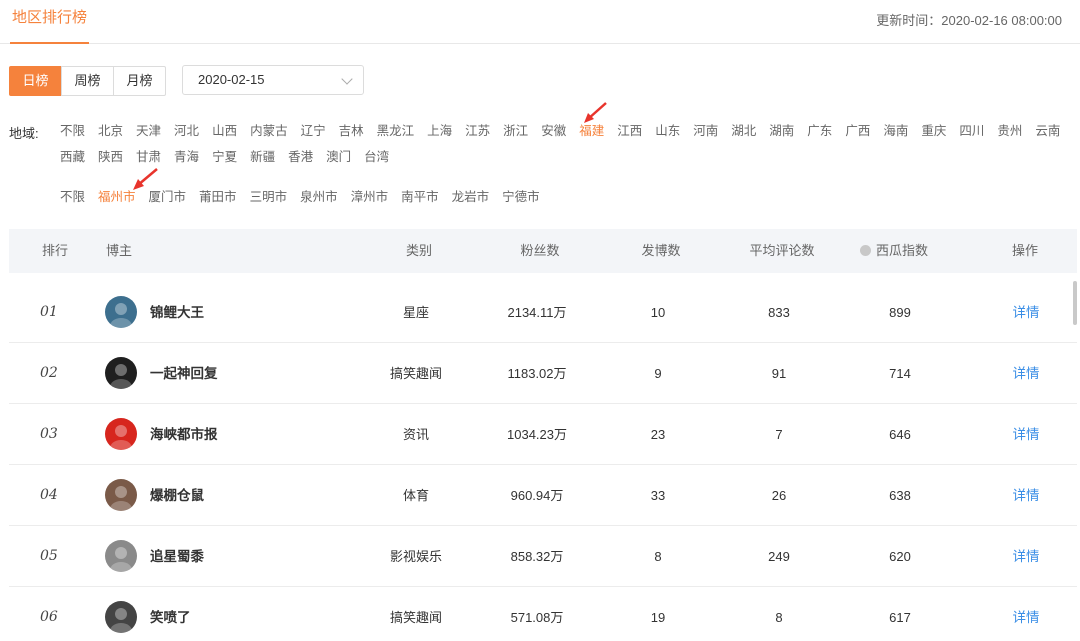 The width and height of the screenshot is (1080, 641). What do you see at coordinates (338, 157) in the screenshot?
I see `province-item: 澳门` at bounding box center [338, 157].